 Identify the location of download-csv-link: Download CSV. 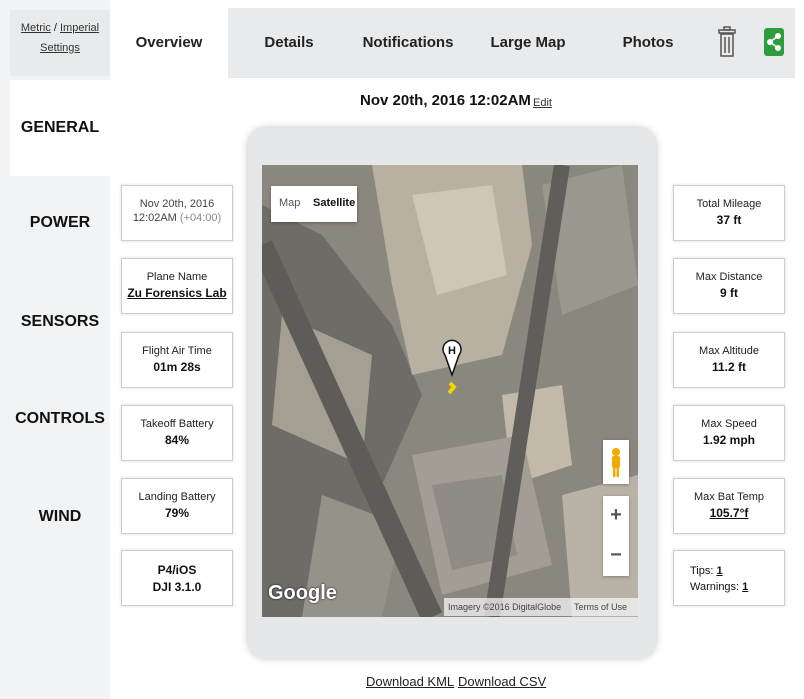
(502, 681).